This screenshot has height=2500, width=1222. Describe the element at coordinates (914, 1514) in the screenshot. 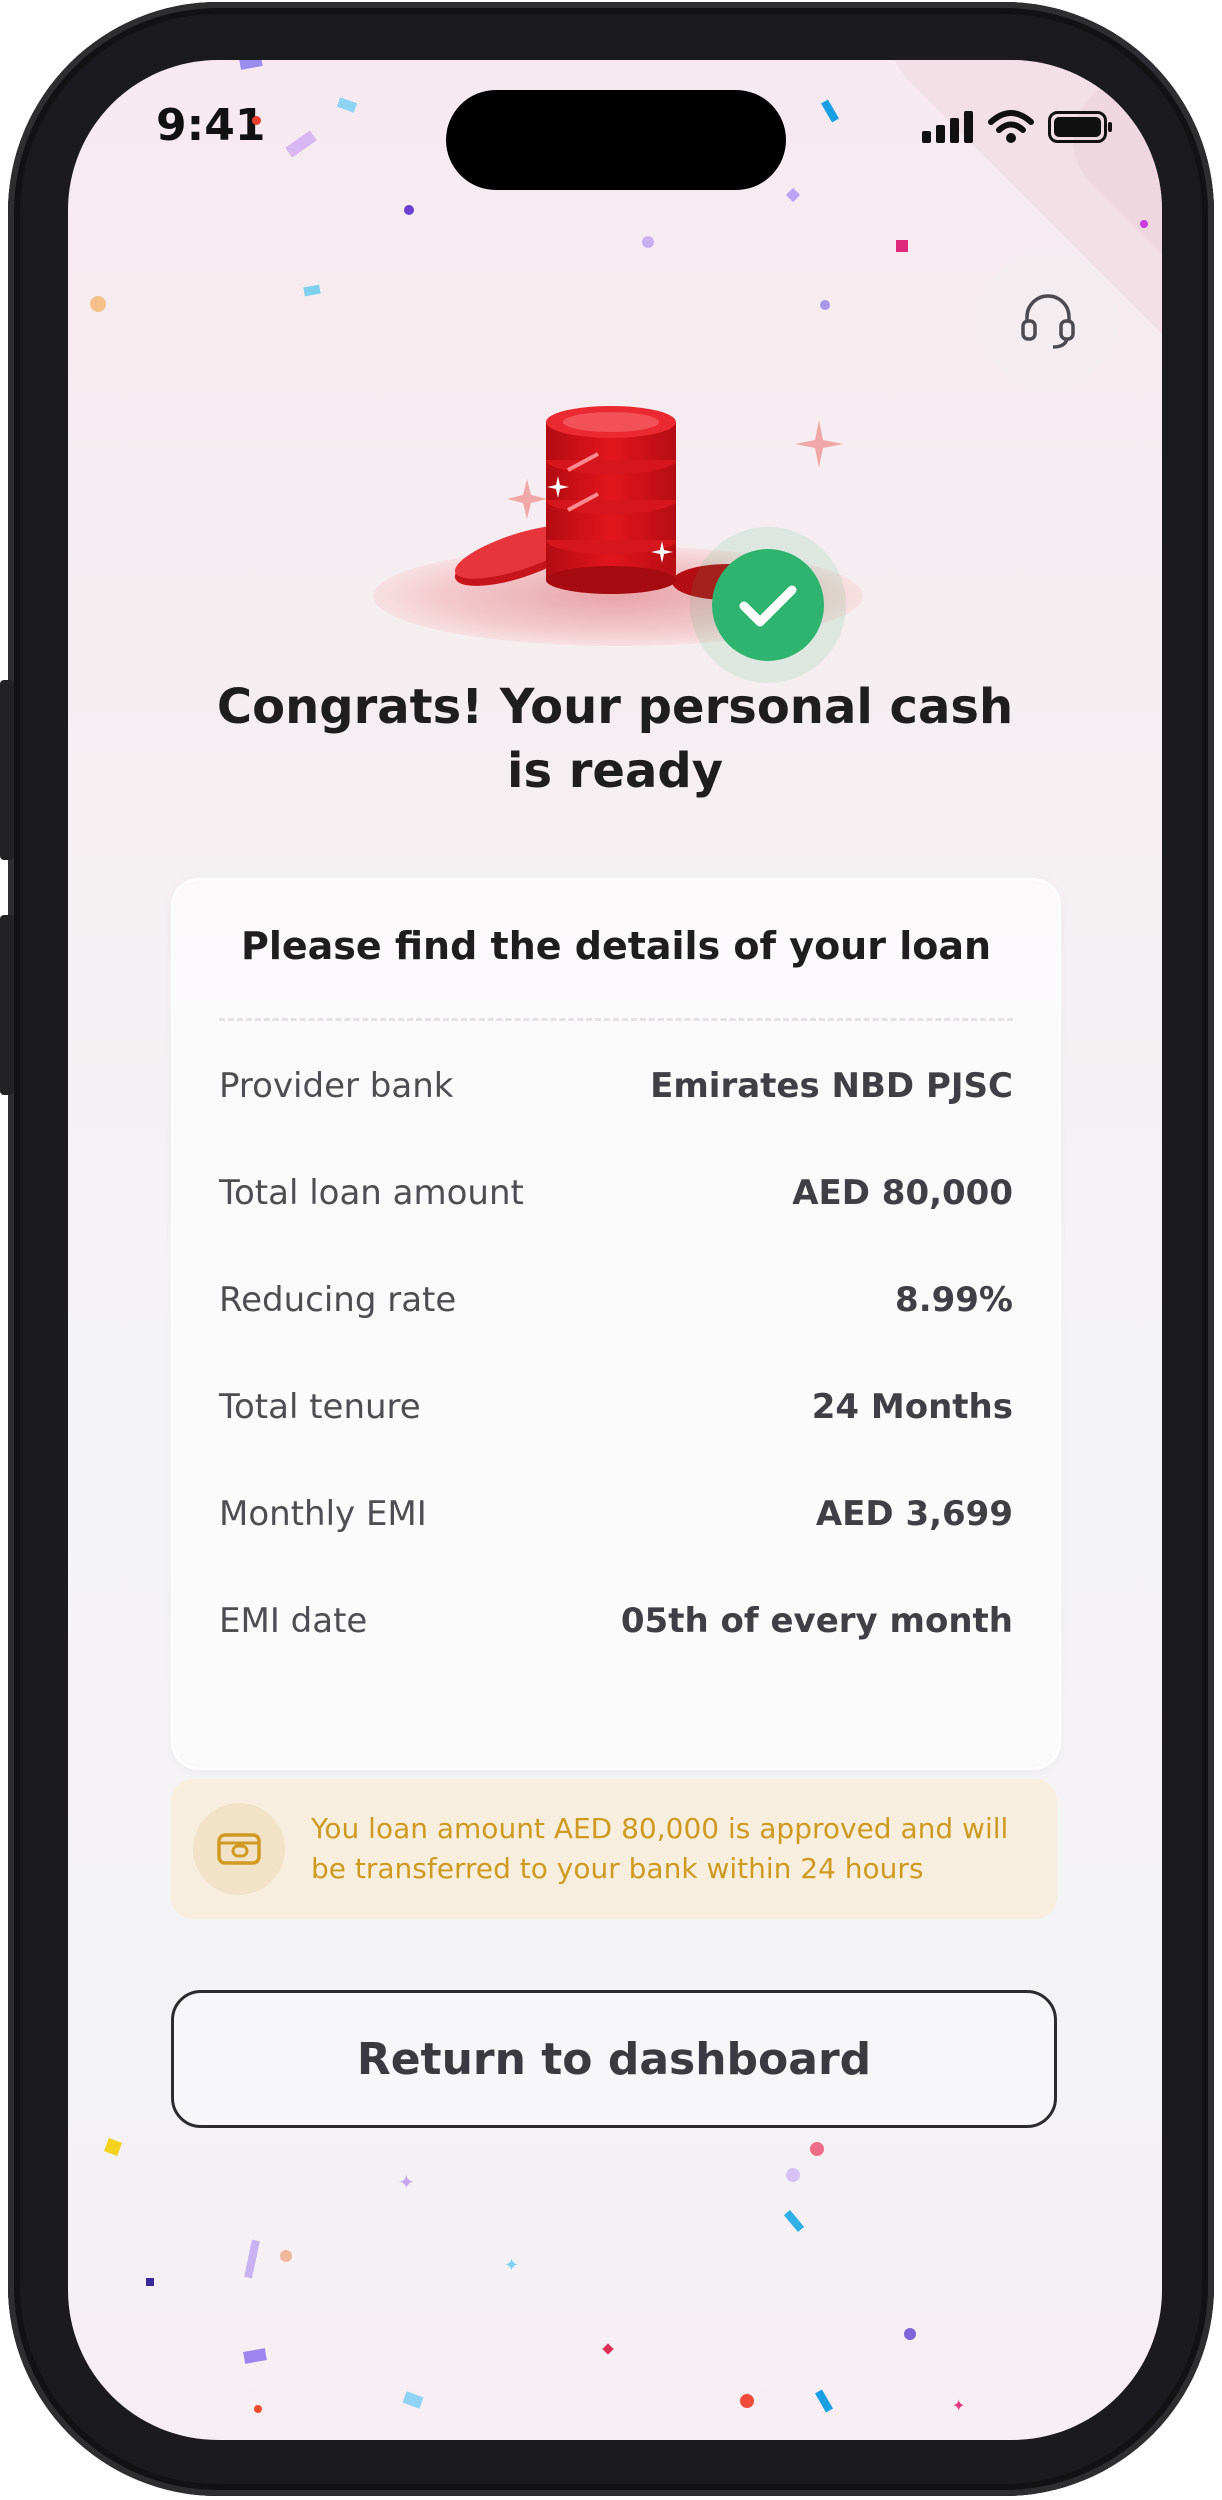

I see `detail-value: AED 3,699` at that location.